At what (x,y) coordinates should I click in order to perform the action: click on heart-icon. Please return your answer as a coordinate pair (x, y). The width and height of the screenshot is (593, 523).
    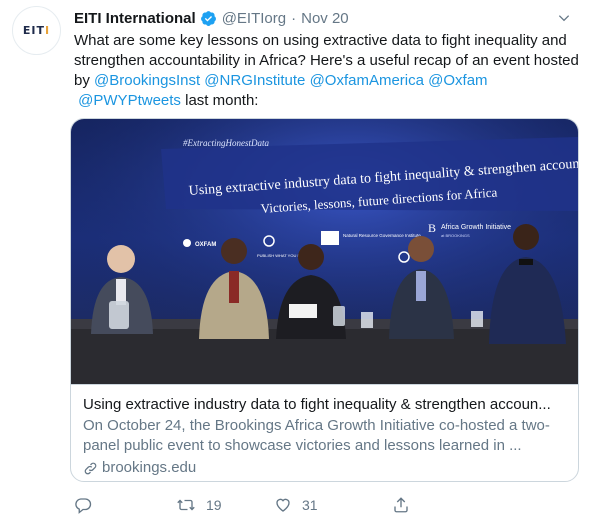
    Looking at the image, I should click on (283, 505).